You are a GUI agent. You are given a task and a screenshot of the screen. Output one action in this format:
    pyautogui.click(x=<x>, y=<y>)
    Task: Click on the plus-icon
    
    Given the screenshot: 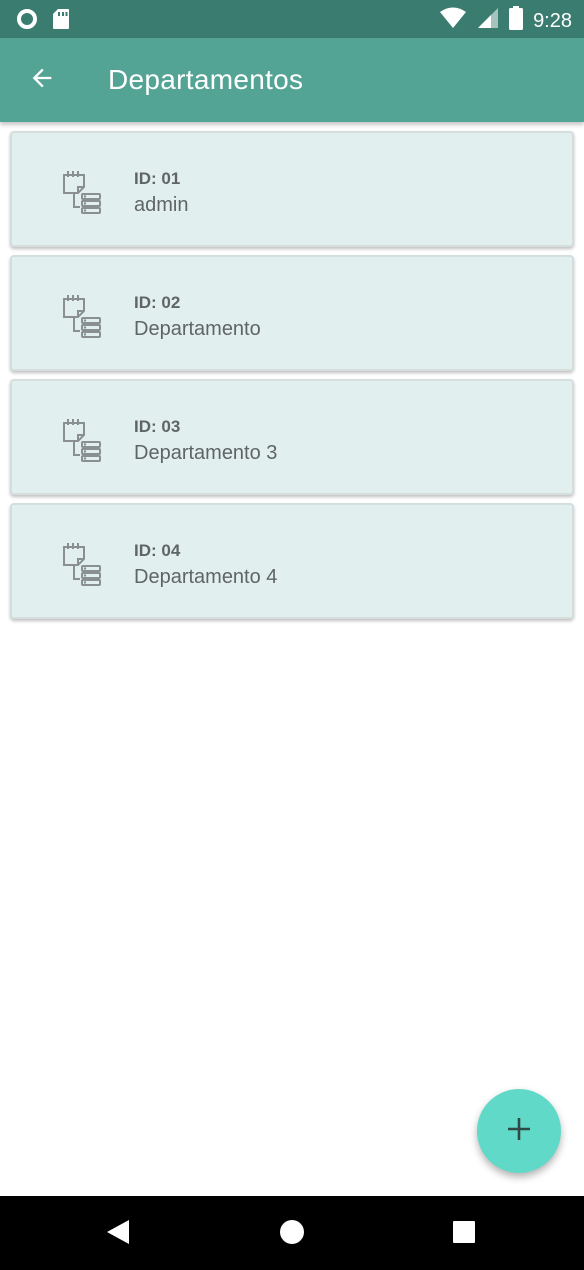 What is the action you would take?
    pyautogui.click(x=519, y=1131)
    